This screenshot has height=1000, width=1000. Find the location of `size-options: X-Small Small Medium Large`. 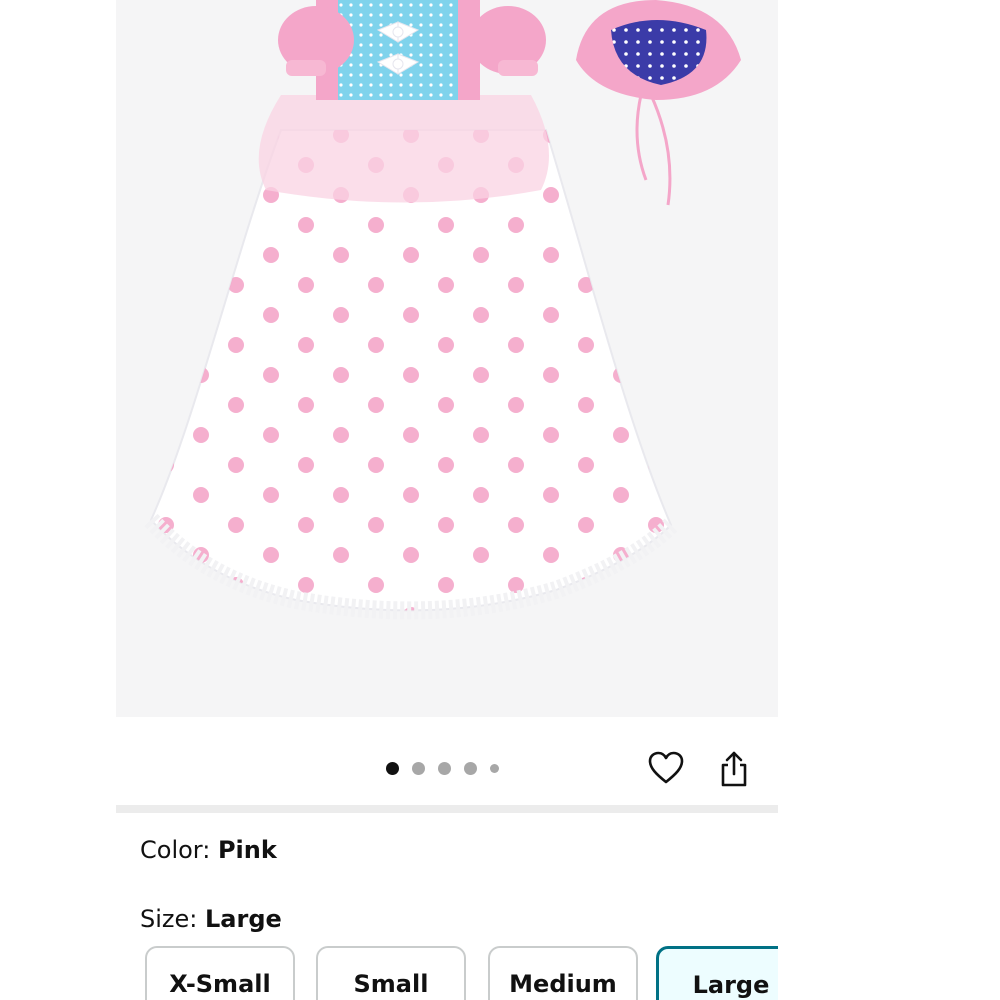

size-options: X-Small Small Medium Large is located at coordinates (389, 973).